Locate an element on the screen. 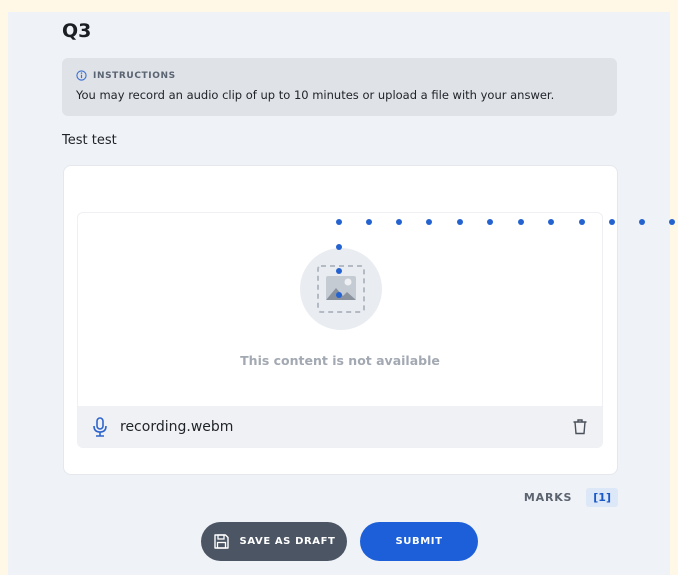 The image size is (678, 575). microphone-icon is located at coordinates (100, 426).